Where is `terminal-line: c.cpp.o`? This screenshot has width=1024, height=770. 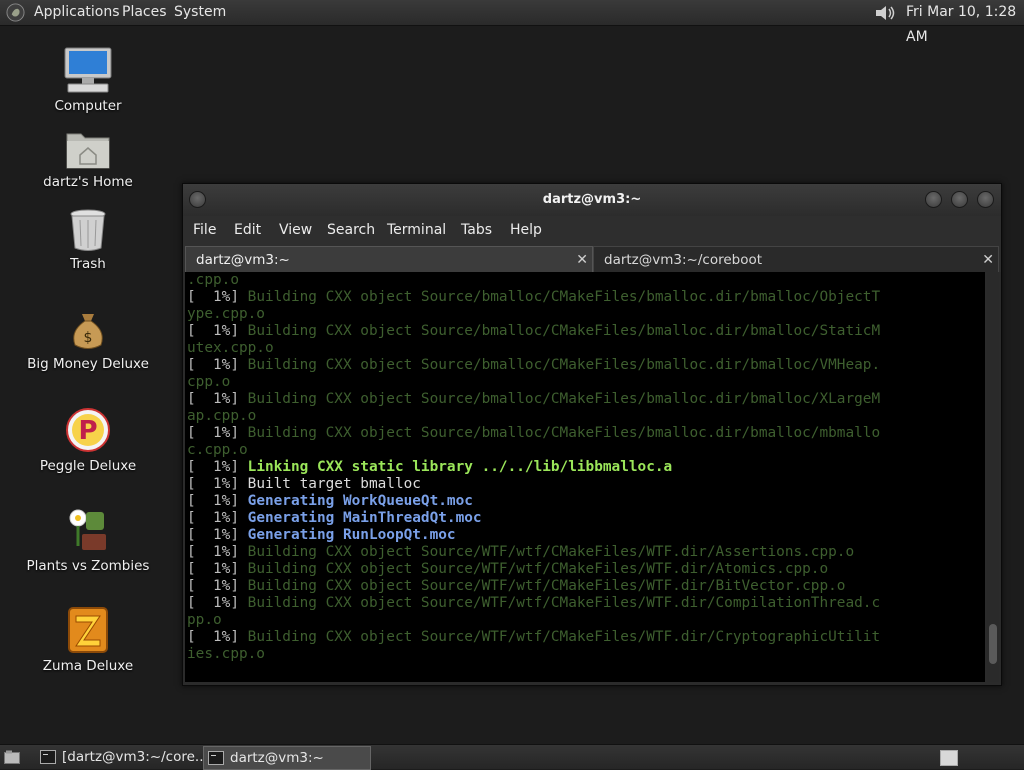
terminal-line: c.cpp.o is located at coordinates (586, 450).